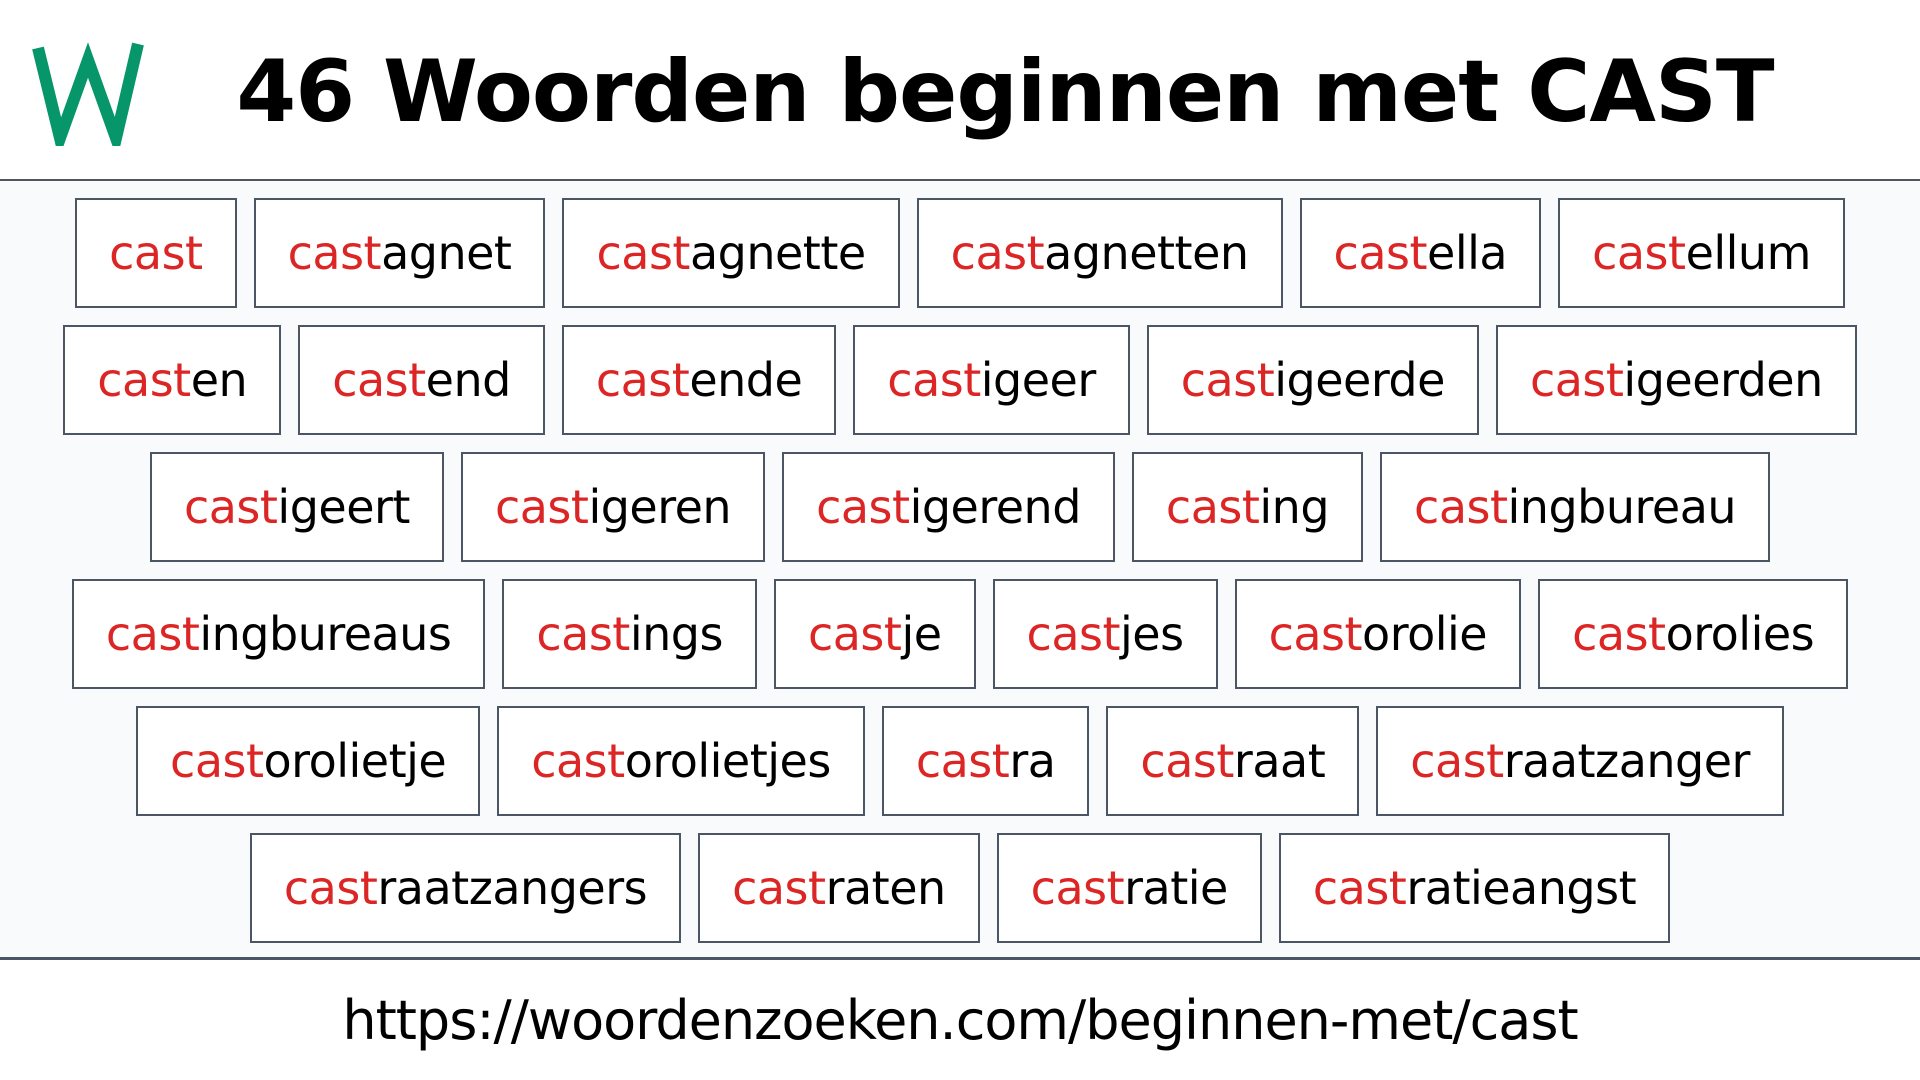 The image size is (1920, 1080). I want to click on word-suffix: igeren, so click(660, 507).